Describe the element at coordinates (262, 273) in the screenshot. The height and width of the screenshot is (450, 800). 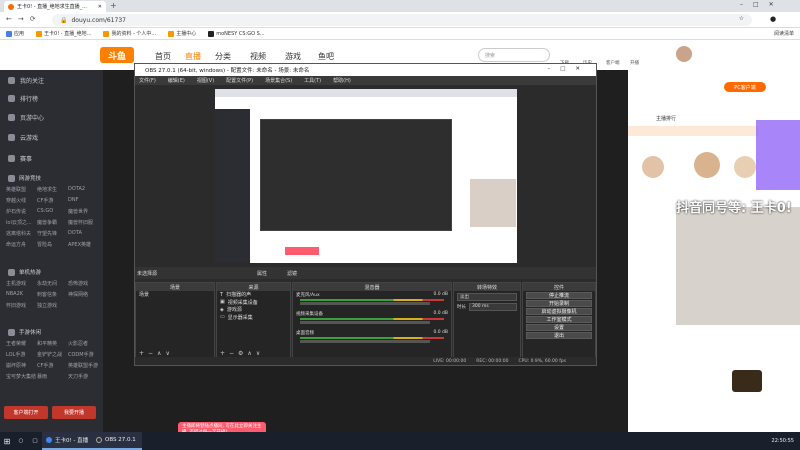
I see `properties-button: 属性` at that location.